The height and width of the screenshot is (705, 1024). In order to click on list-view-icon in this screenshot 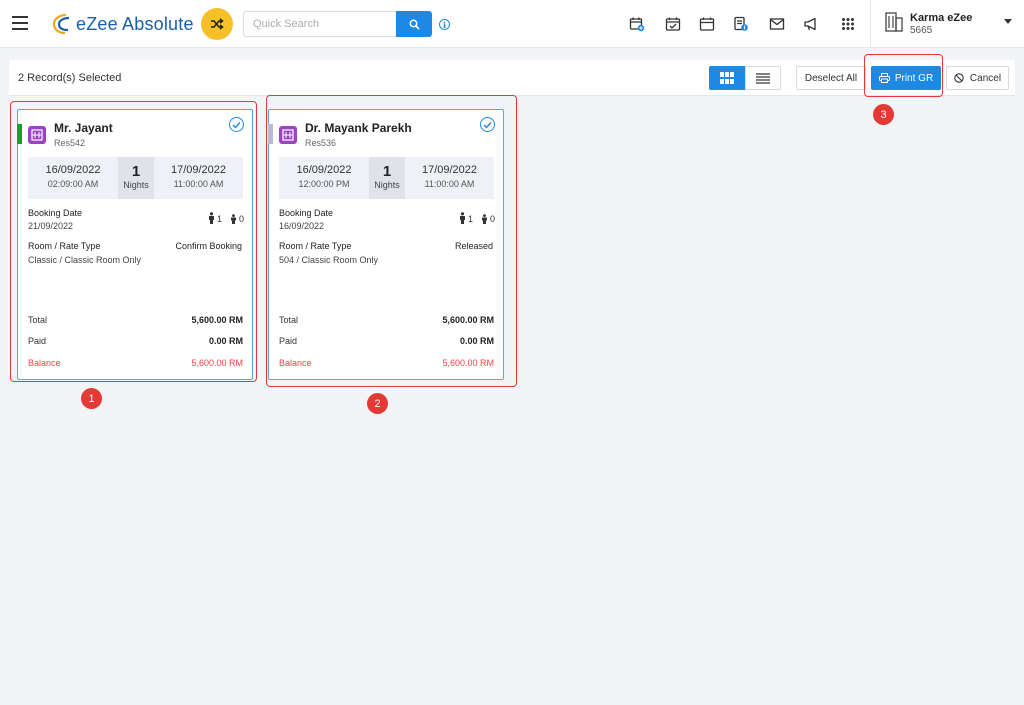, I will do `click(763, 78)`.